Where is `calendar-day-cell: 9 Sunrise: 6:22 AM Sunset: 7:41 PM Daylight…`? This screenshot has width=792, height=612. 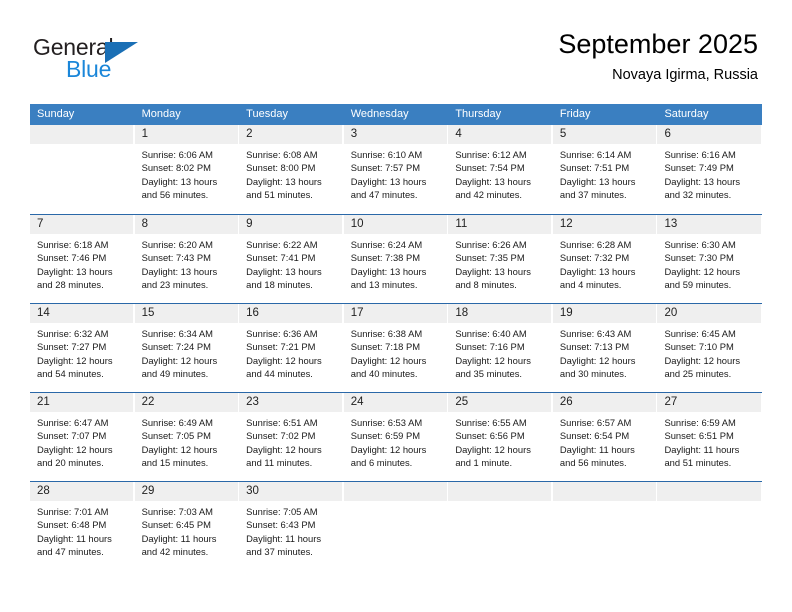 calendar-day-cell: 9 Sunrise: 6:22 AM Sunset: 7:41 PM Daylight… is located at coordinates (291, 259).